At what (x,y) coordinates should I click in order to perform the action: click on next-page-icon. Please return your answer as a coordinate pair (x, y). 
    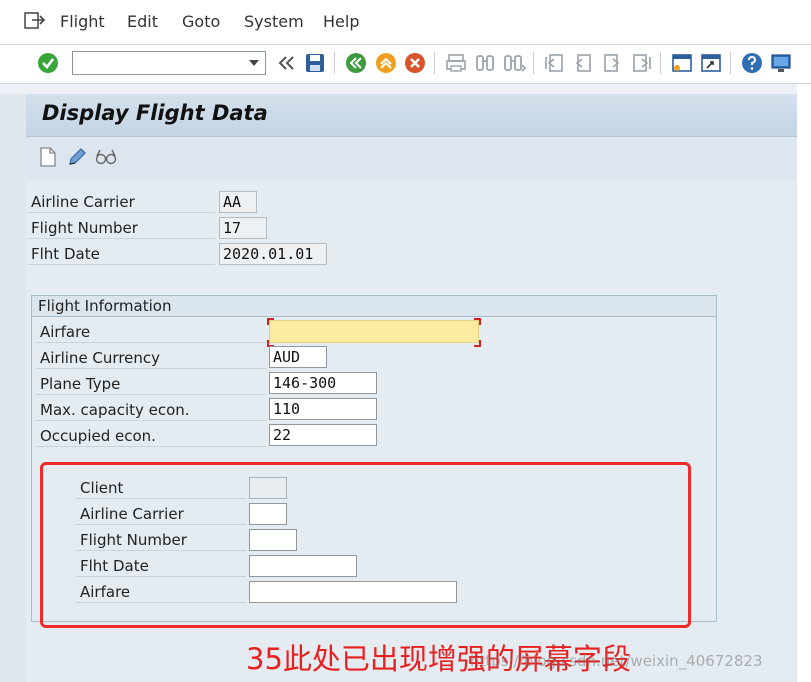
    Looking at the image, I should click on (612, 63).